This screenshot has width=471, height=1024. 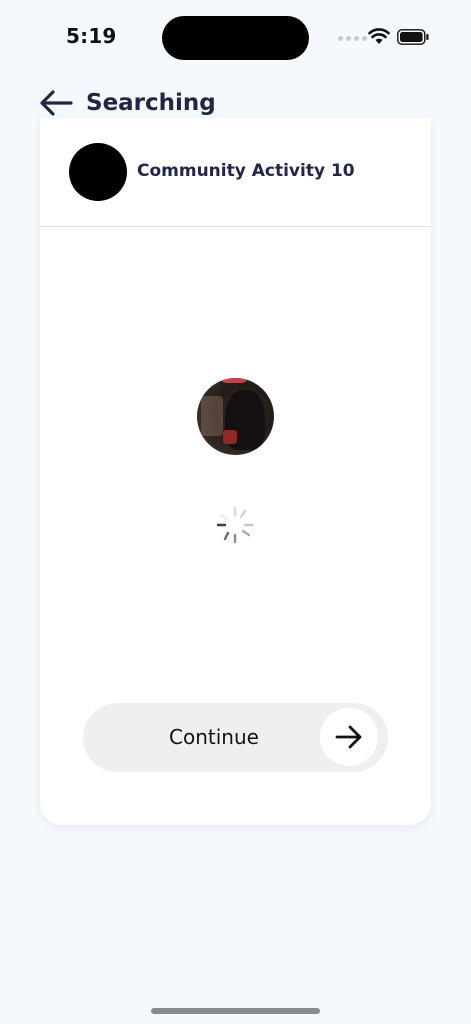 What do you see at coordinates (91, 36) in the screenshot?
I see `status-time: 5:19` at bounding box center [91, 36].